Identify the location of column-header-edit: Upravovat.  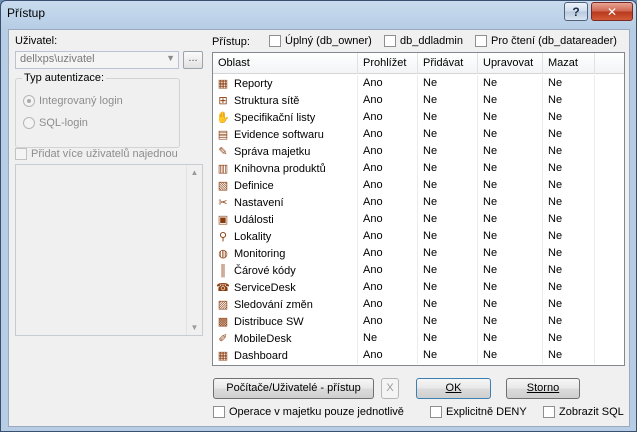
(510, 63).